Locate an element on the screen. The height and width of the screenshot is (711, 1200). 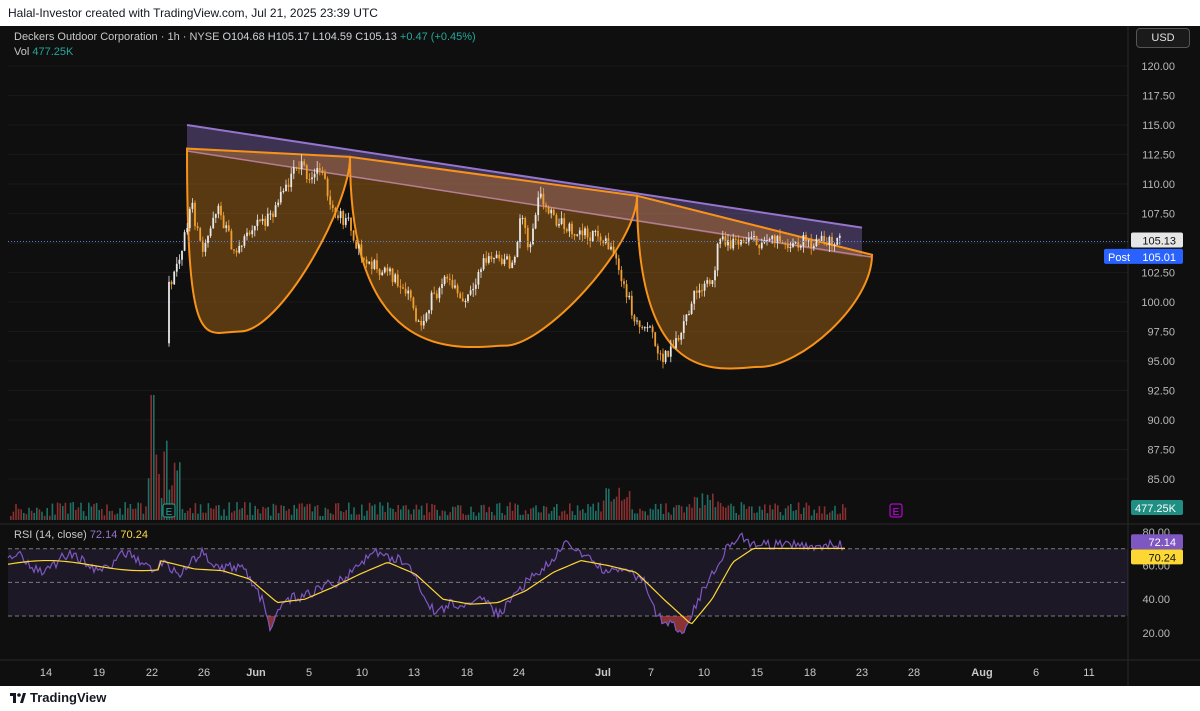
price-change: +0.47 (+0.45%) is located at coordinates (437, 37).